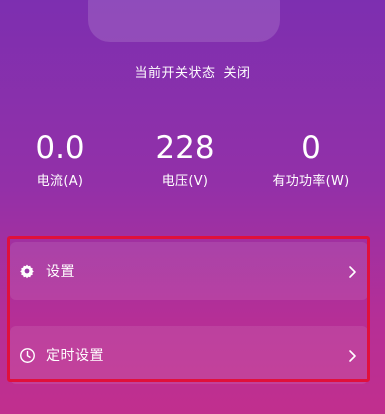 This screenshot has height=414, width=385. Describe the element at coordinates (184, 21) in the screenshot. I see `device-image-card` at that location.